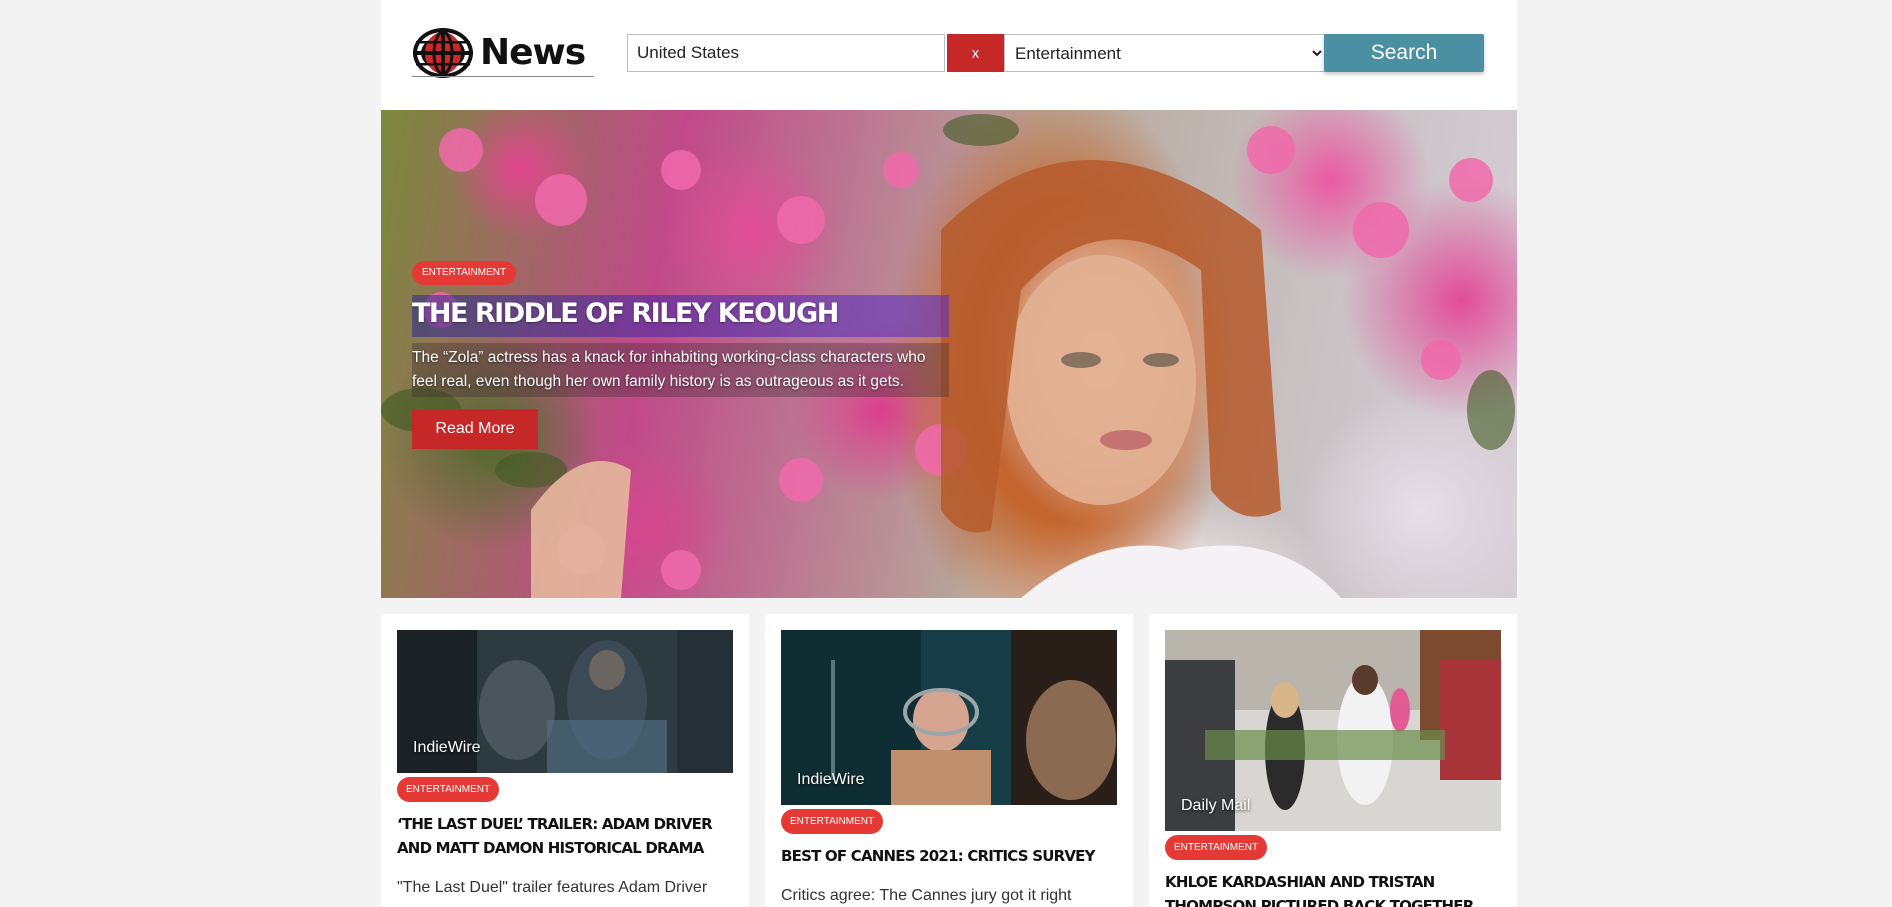  I want to click on logo-text: News, so click(533, 52).